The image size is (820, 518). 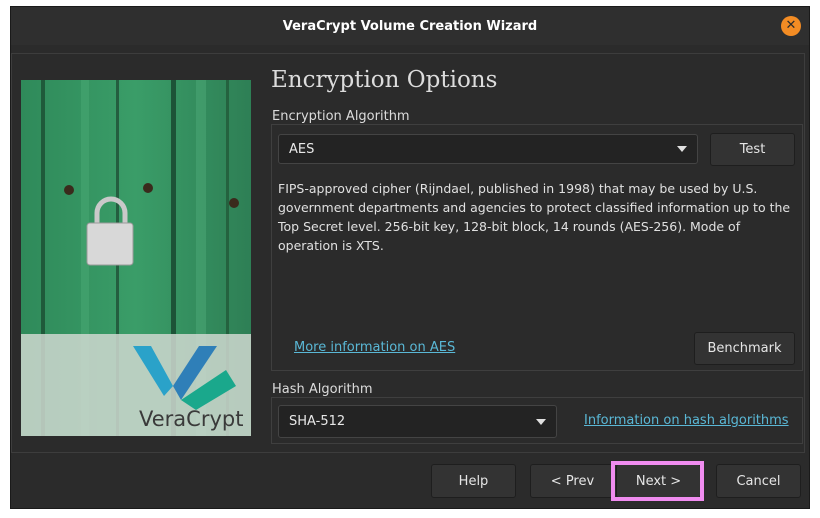 What do you see at coordinates (791, 26) in the screenshot?
I see `close-icon: ✕` at bounding box center [791, 26].